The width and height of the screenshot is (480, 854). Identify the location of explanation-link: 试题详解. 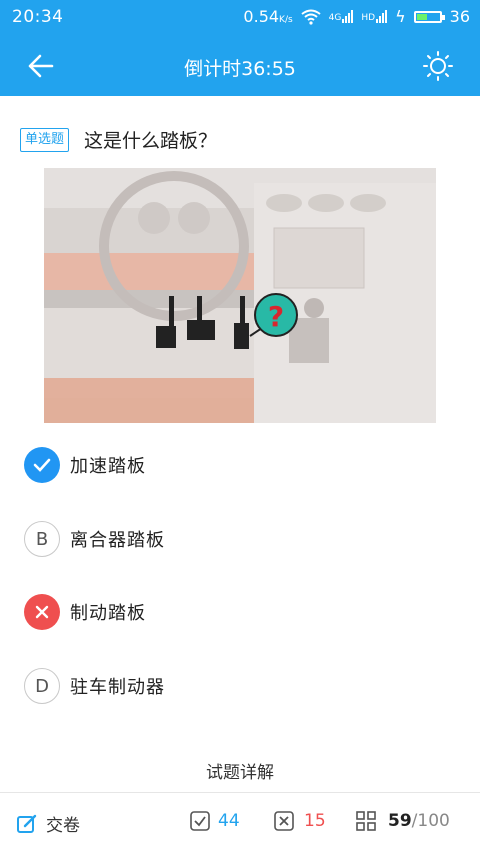
(240, 770).